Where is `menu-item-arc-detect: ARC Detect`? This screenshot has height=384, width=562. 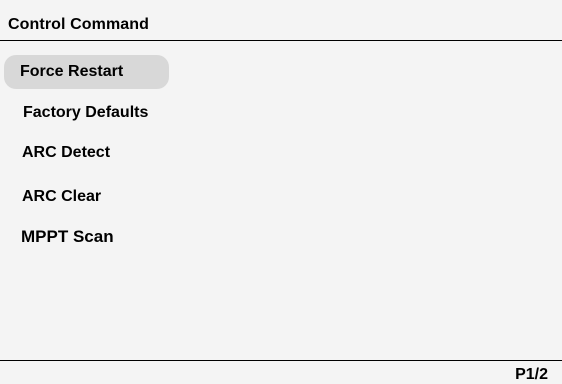 menu-item-arc-detect: ARC Detect is located at coordinates (66, 153).